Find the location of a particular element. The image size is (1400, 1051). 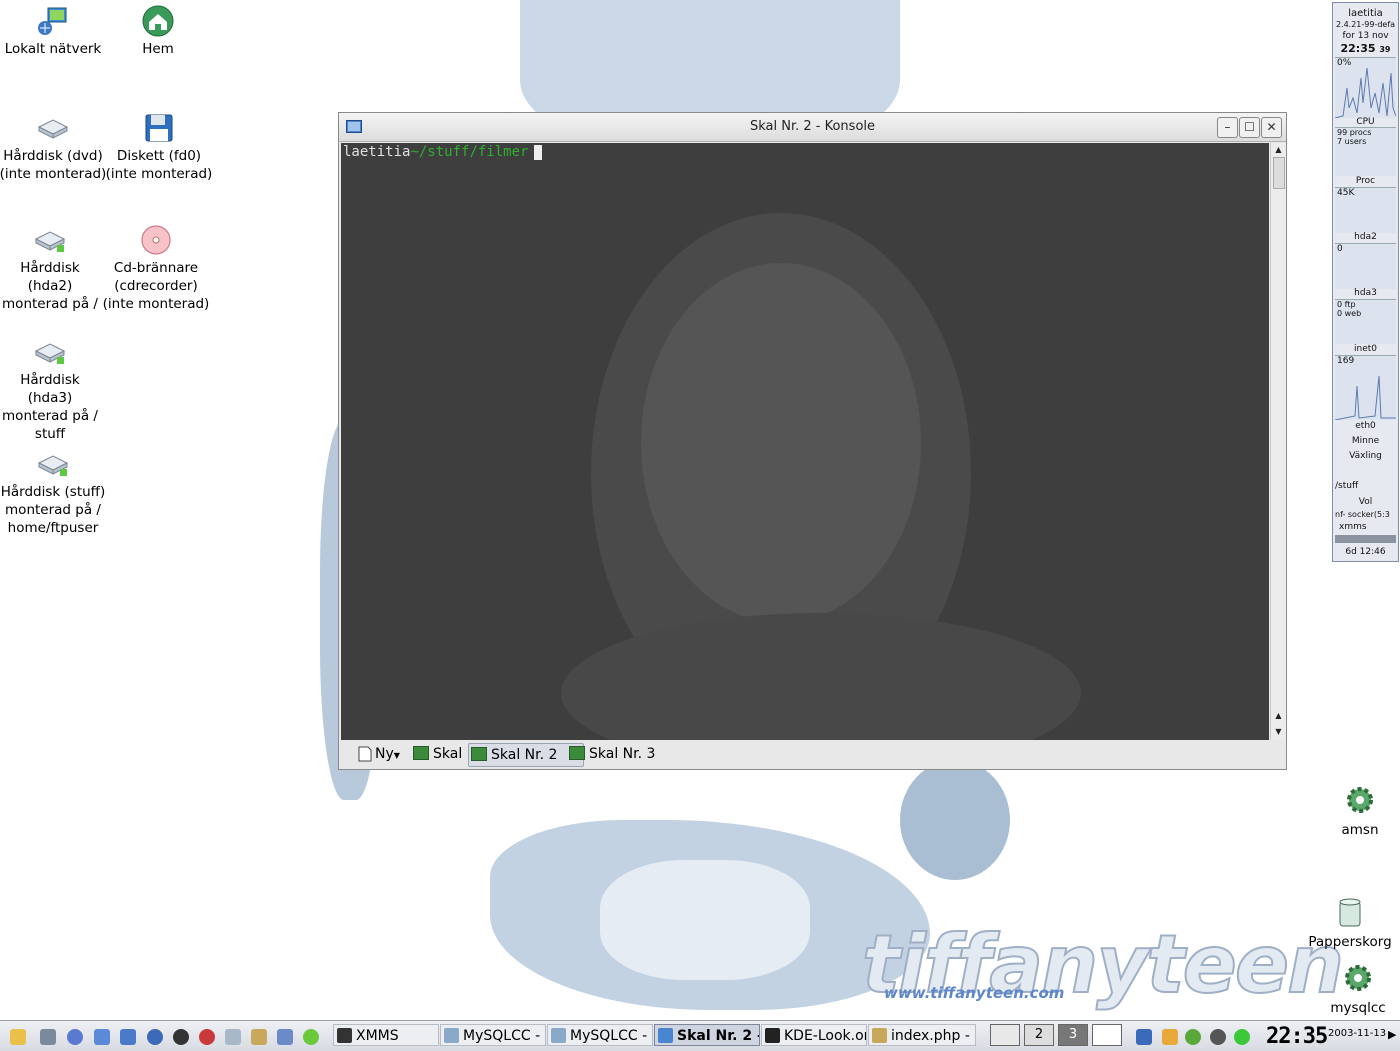

desktop-icon-network: Lokalt nätverk is located at coordinates (54, 31).